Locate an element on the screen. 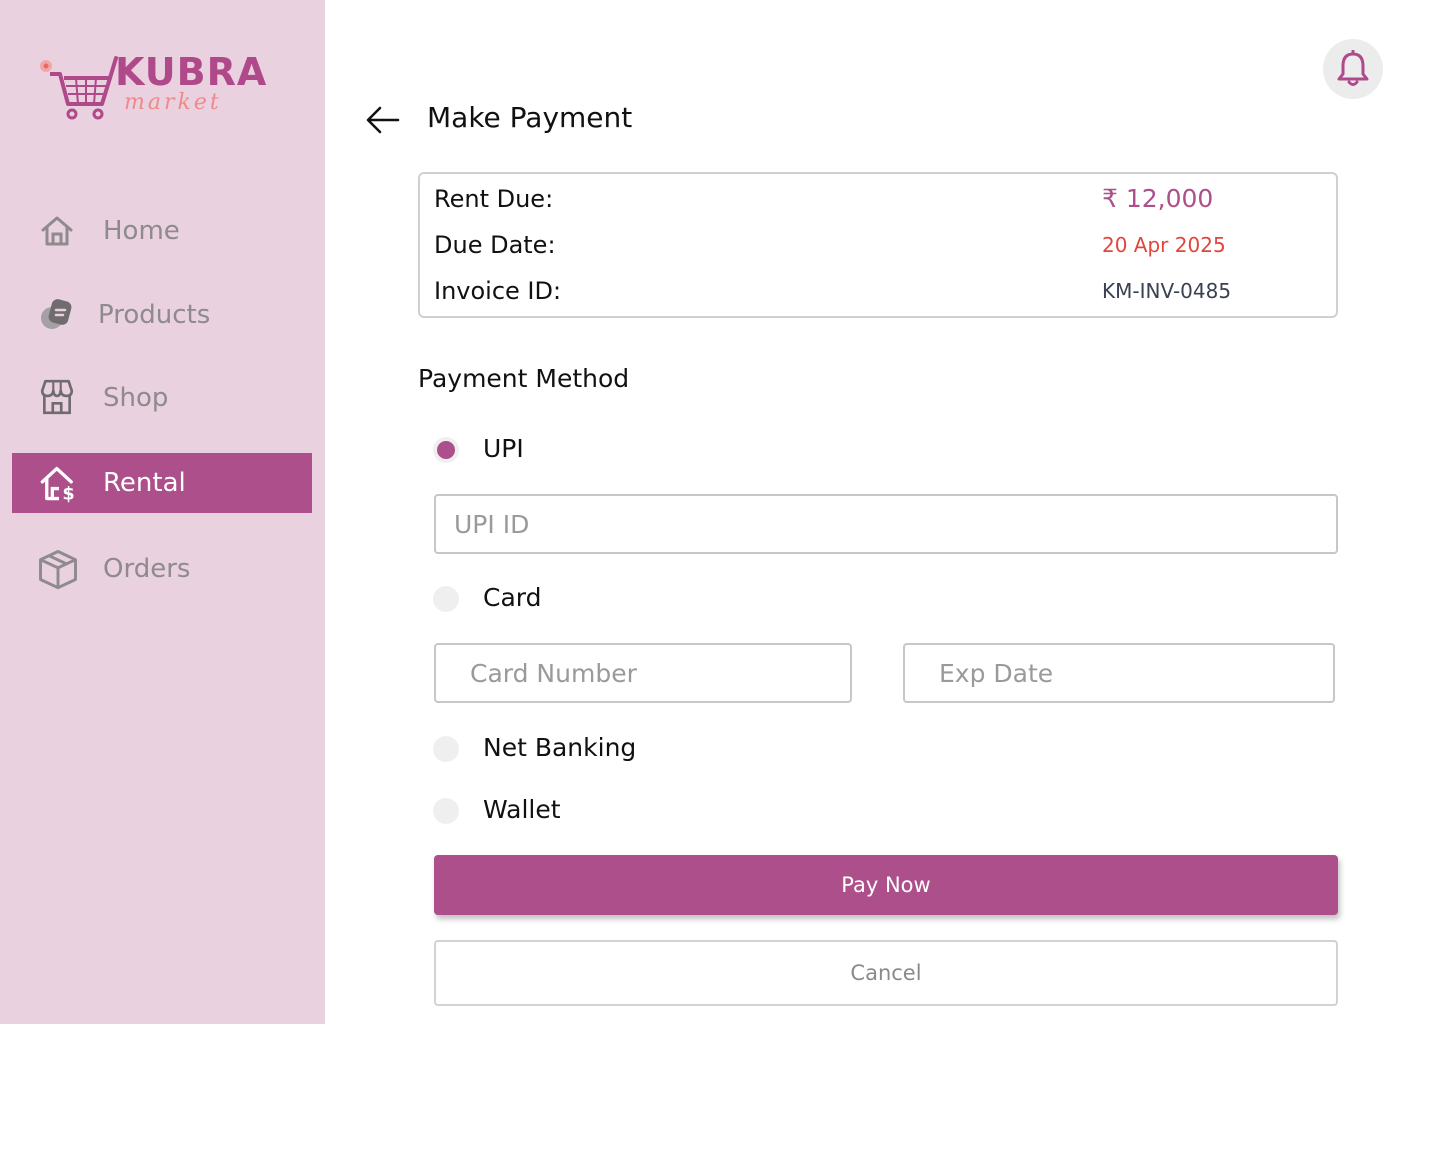 Image resolution: width=1440 pixels, height=1152 pixels. brand-name: KUBRA is located at coordinates (191, 72).